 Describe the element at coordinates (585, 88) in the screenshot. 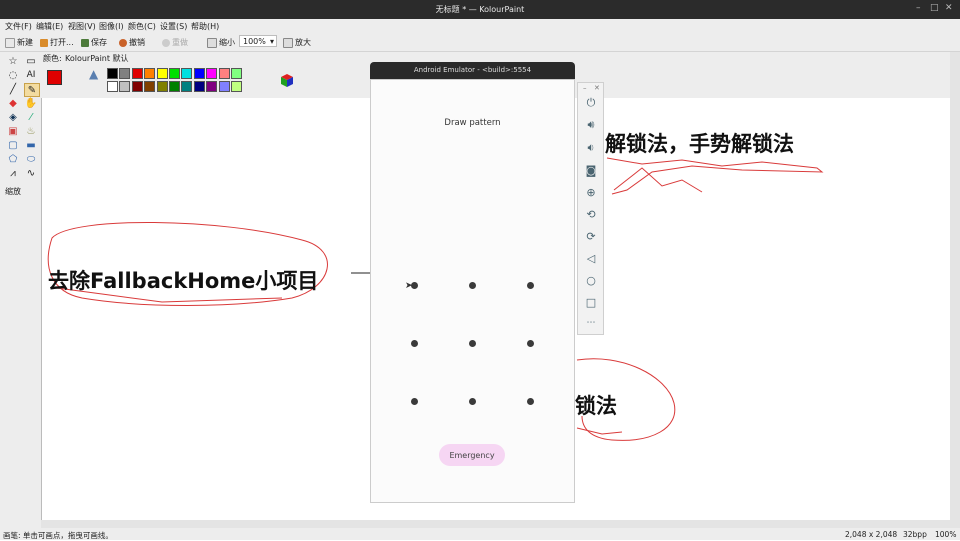

I see `minimize-icon: –` at that location.